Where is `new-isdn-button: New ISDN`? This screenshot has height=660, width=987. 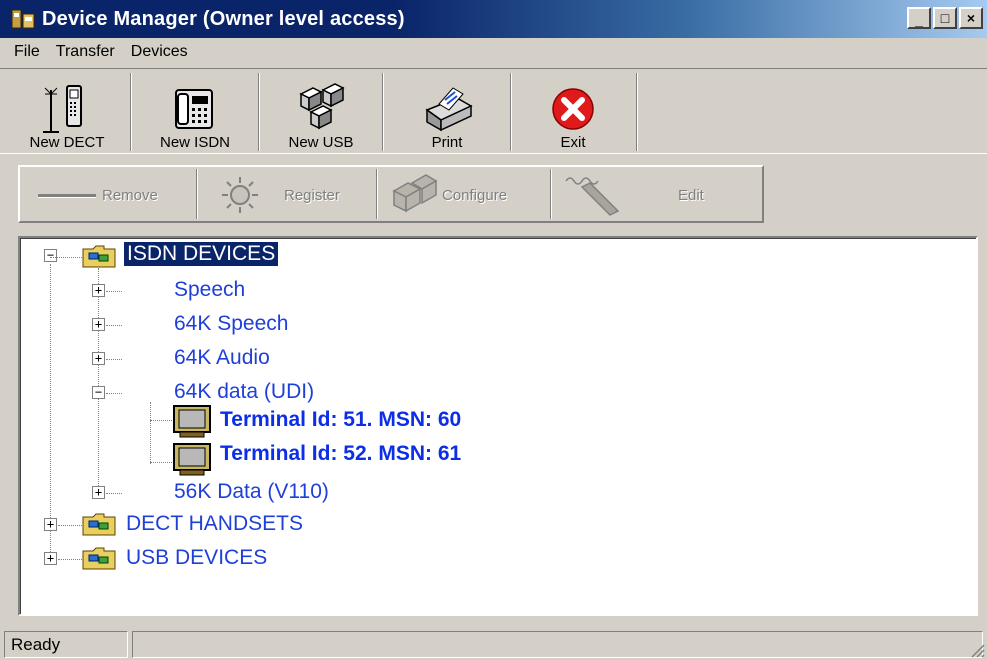
new-isdn-button: New ISDN is located at coordinates (195, 113).